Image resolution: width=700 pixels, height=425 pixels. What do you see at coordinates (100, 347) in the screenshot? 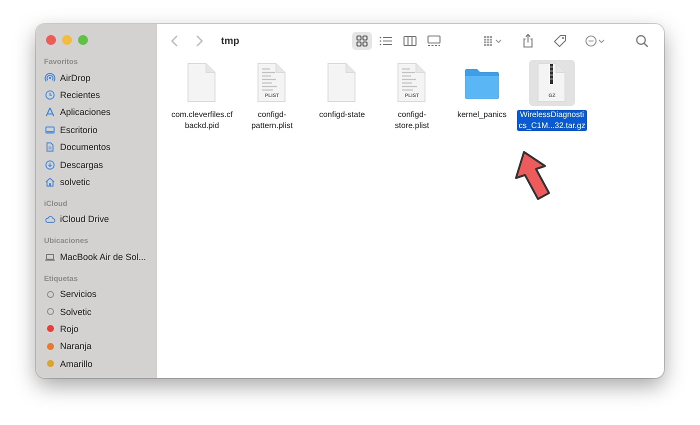
I see `sidebar-item: Naranja` at bounding box center [100, 347].